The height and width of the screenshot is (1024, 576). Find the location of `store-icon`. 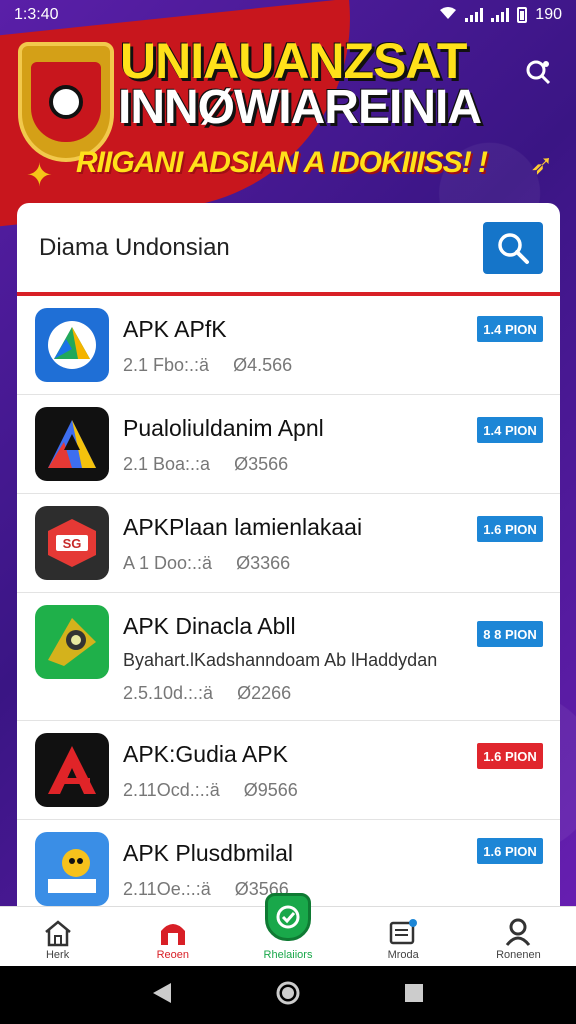

store-icon is located at coordinates (172, 934).